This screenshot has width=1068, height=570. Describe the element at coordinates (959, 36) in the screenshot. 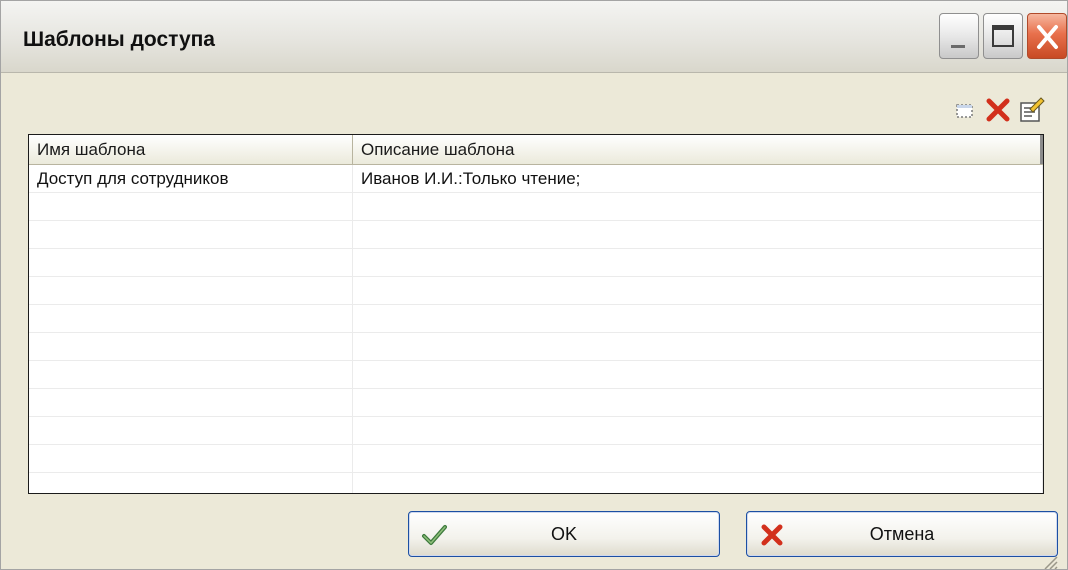

I see `minimize-button` at that location.